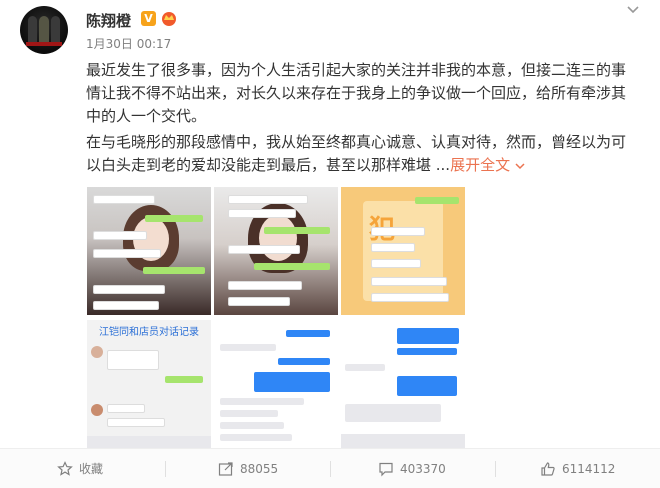 The image size is (660, 488). I want to click on share-icon, so click(225, 468).